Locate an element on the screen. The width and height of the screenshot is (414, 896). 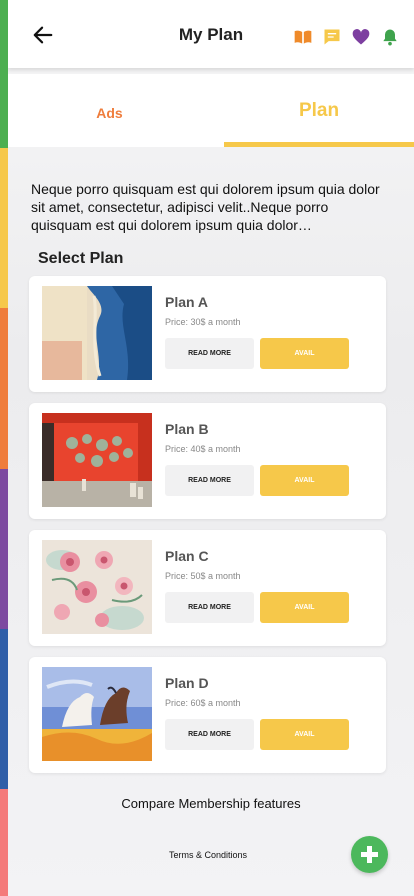
add-plus-icon is located at coordinates (369, 854).